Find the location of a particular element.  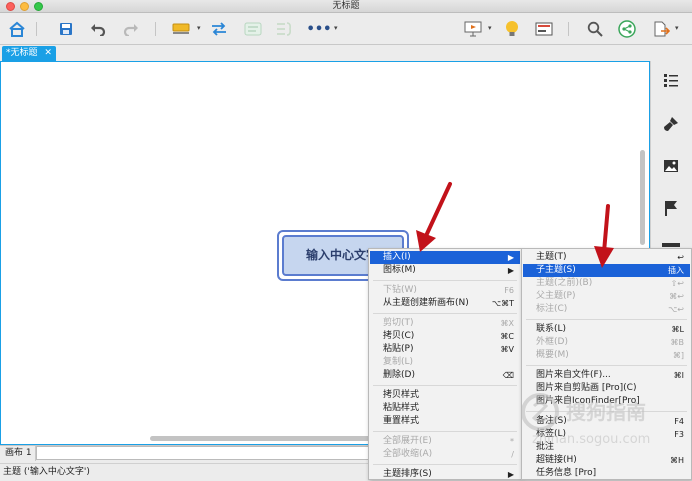

submenu-item: 联系(L) ⌘L is located at coordinates (606, 329).